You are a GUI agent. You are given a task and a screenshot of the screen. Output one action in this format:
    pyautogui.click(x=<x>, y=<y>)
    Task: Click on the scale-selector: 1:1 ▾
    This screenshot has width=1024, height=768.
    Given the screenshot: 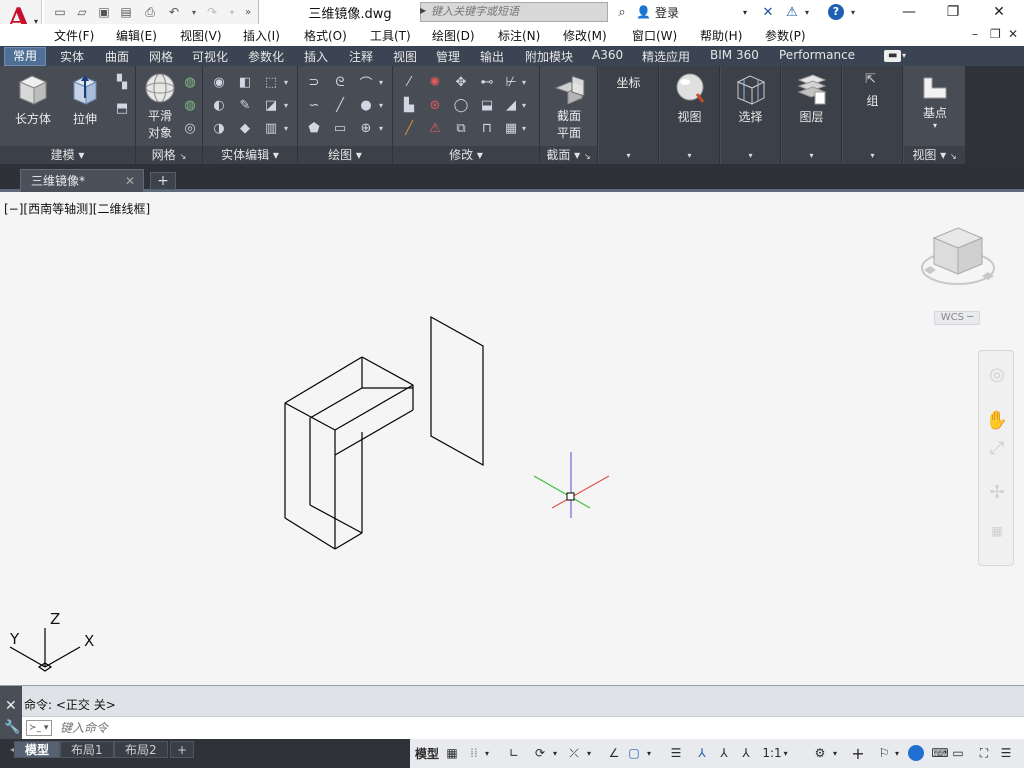 What is the action you would take?
    pyautogui.click(x=775, y=753)
    